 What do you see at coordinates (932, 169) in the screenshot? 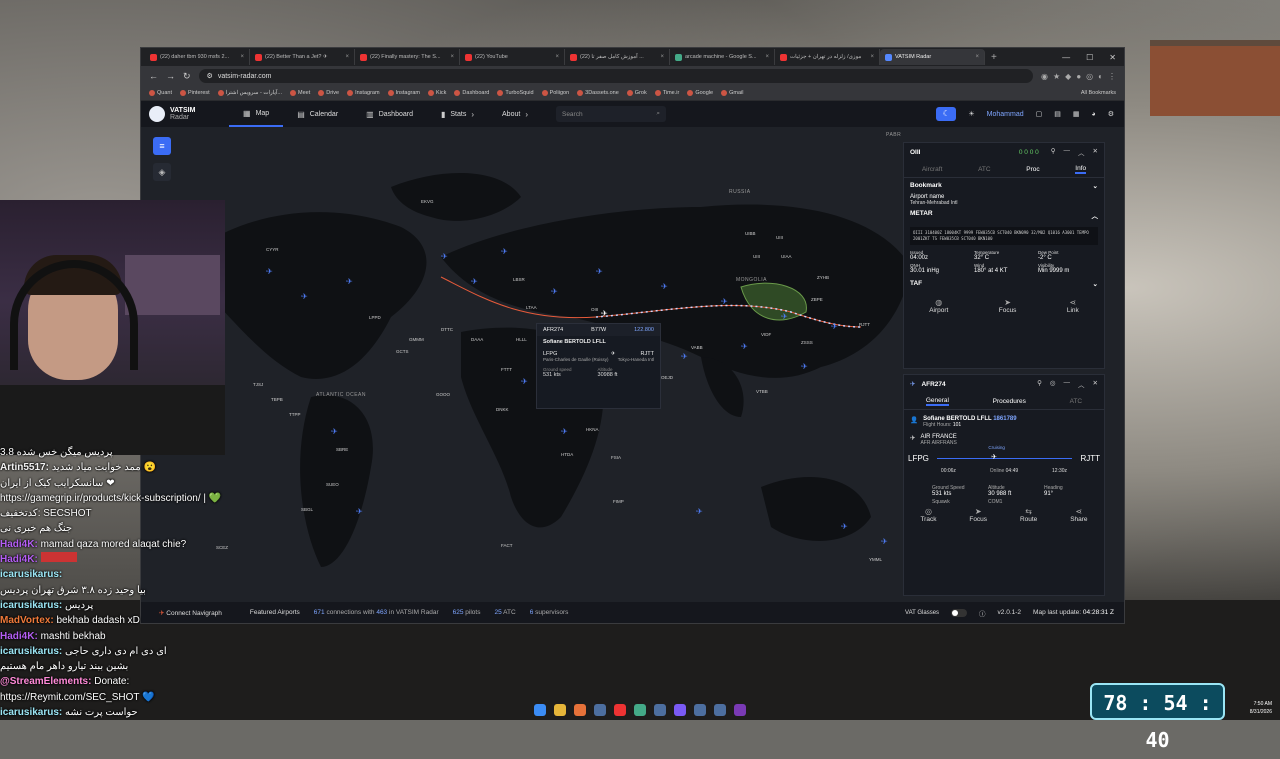
I see `tab-aircraft: Aircraft` at bounding box center [932, 169].